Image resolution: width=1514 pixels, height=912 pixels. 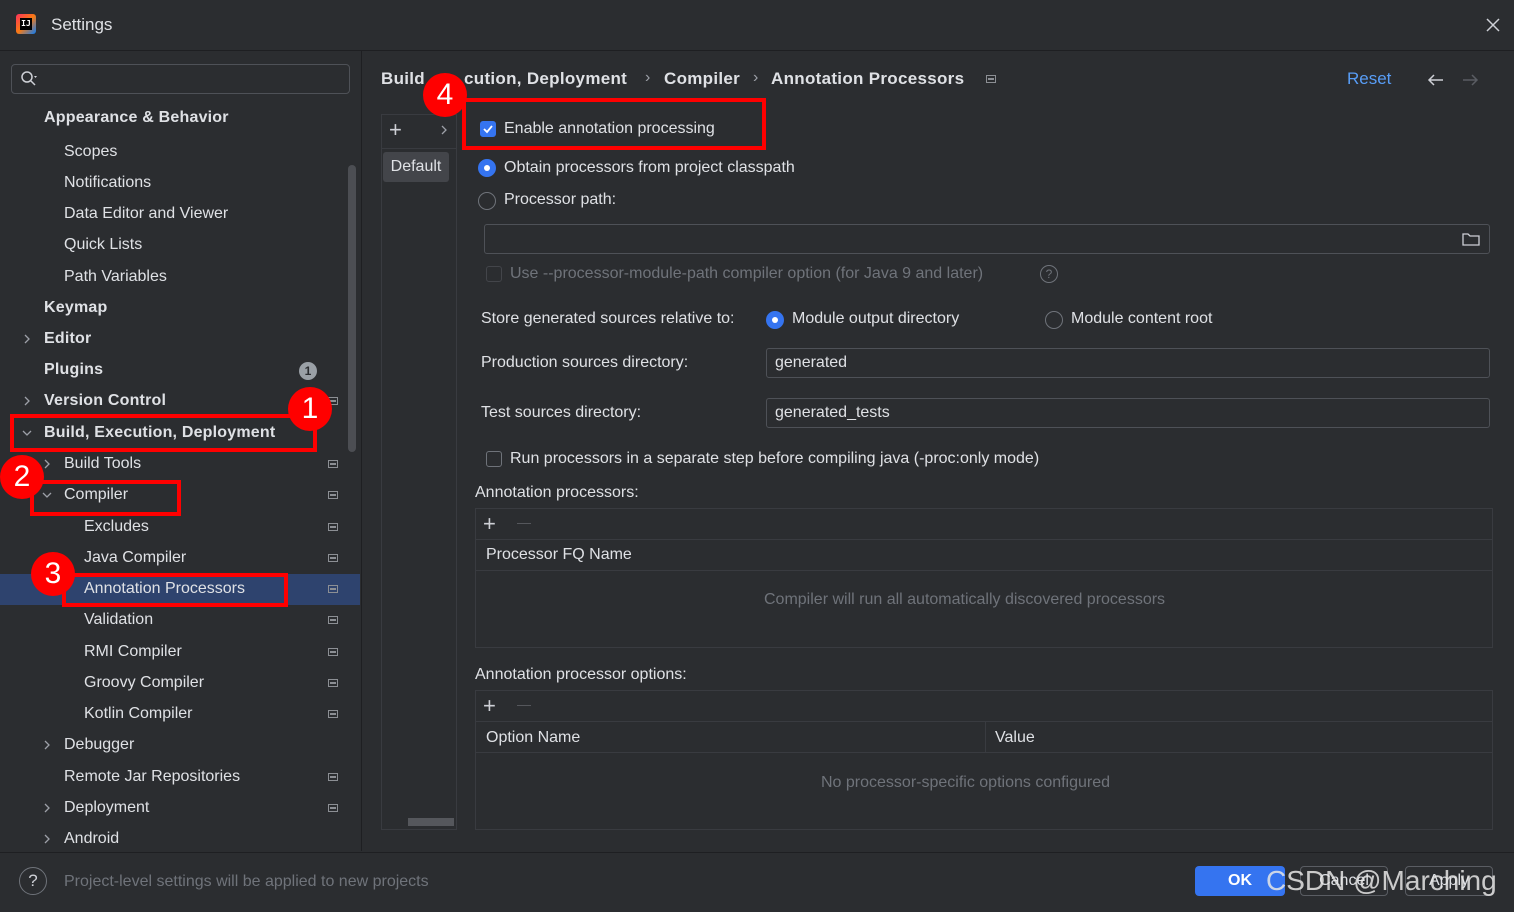 I want to click on intellij-logo-icon: IJ, so click(x=26, y=24).